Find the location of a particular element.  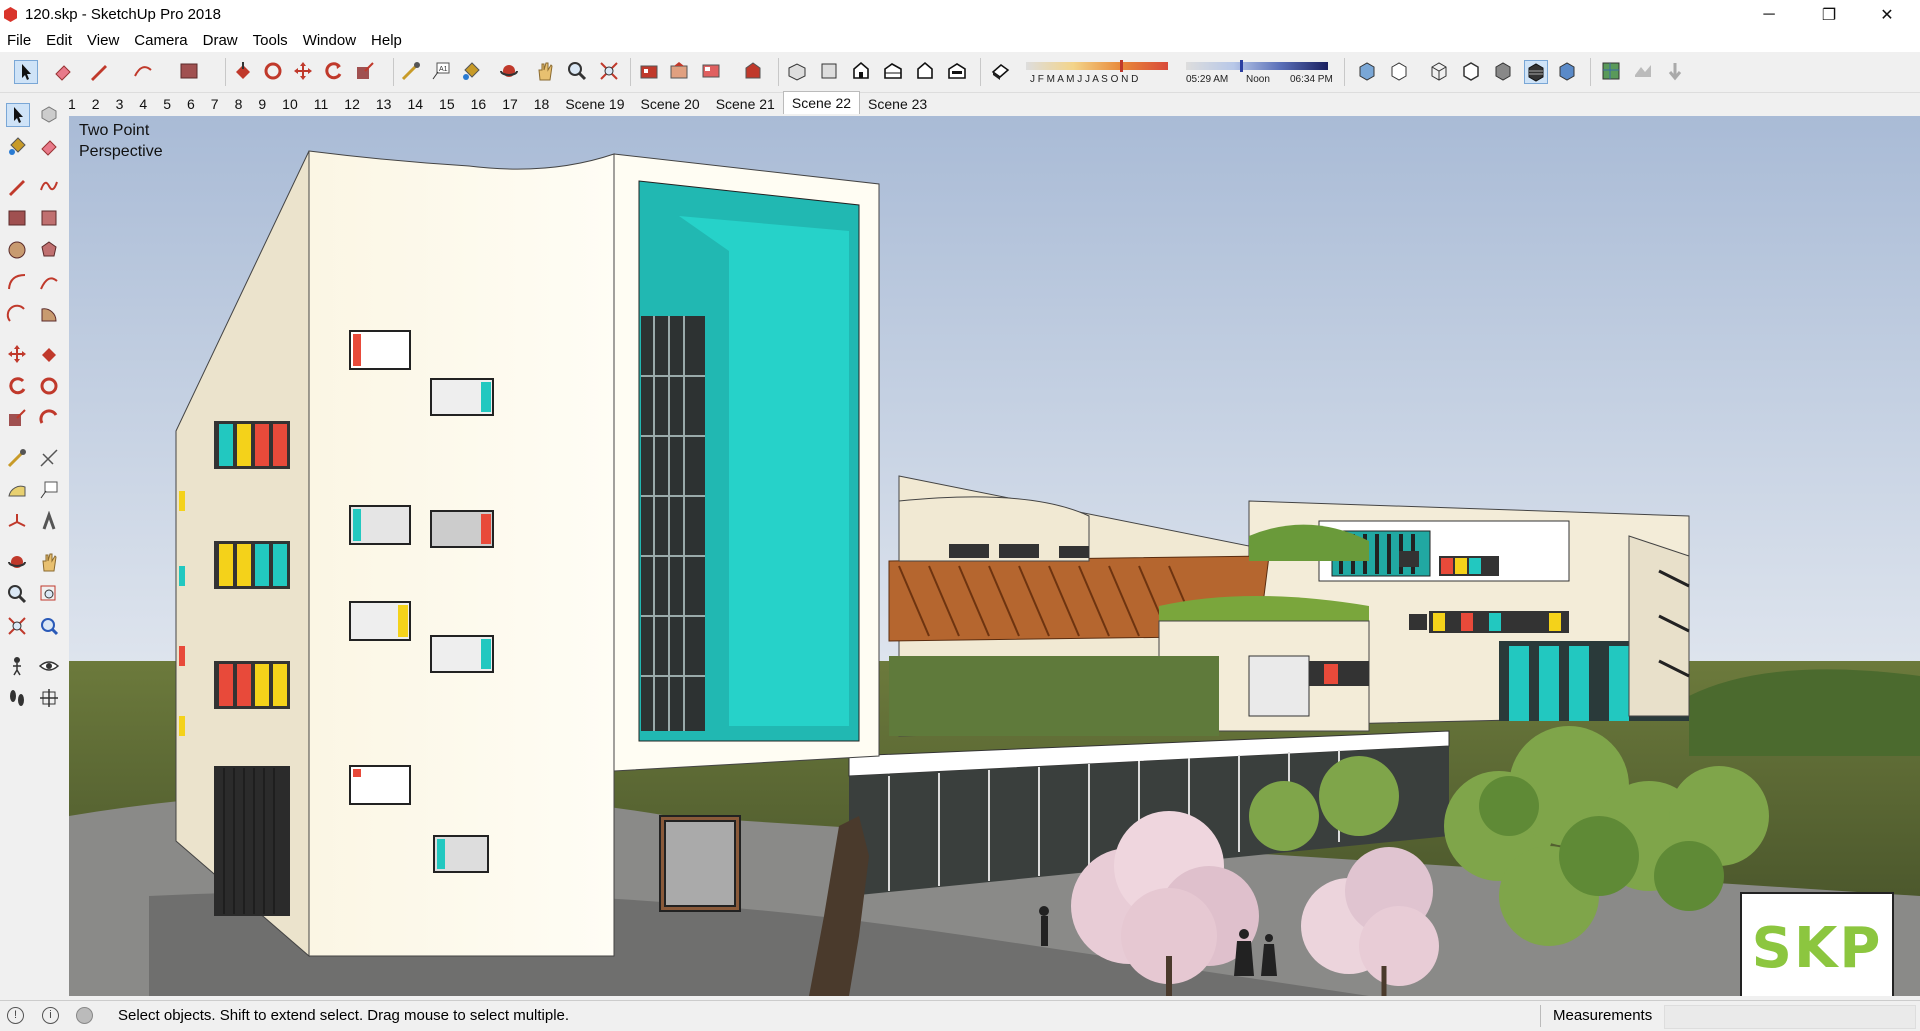

front-view-icon is located at coordinates (861, 71).